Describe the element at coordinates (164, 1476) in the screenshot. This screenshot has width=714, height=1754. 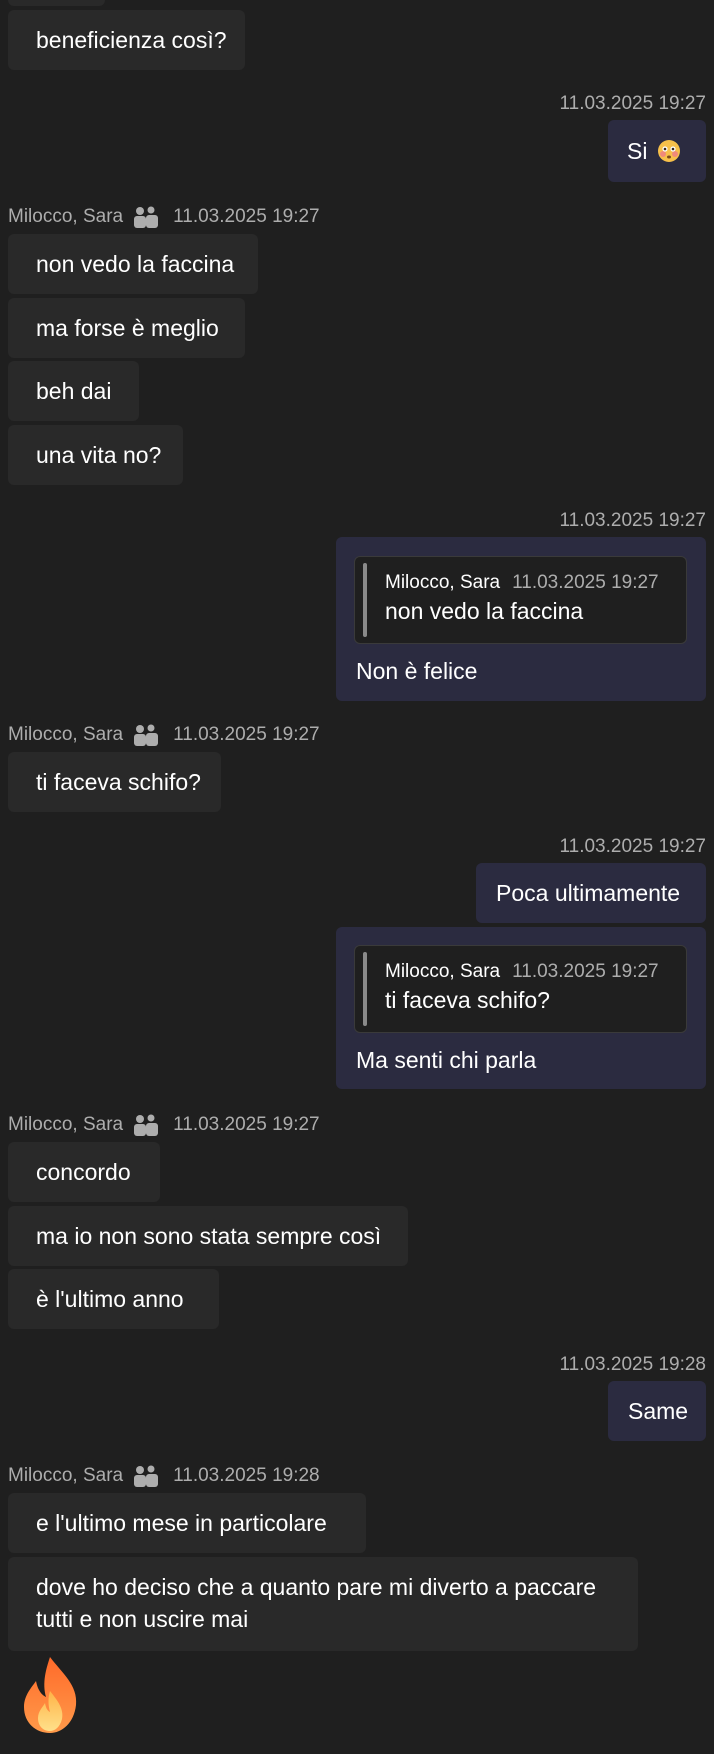
I see `sender-header: Milocco, Sara 11.03.2025 19:28` at that location.